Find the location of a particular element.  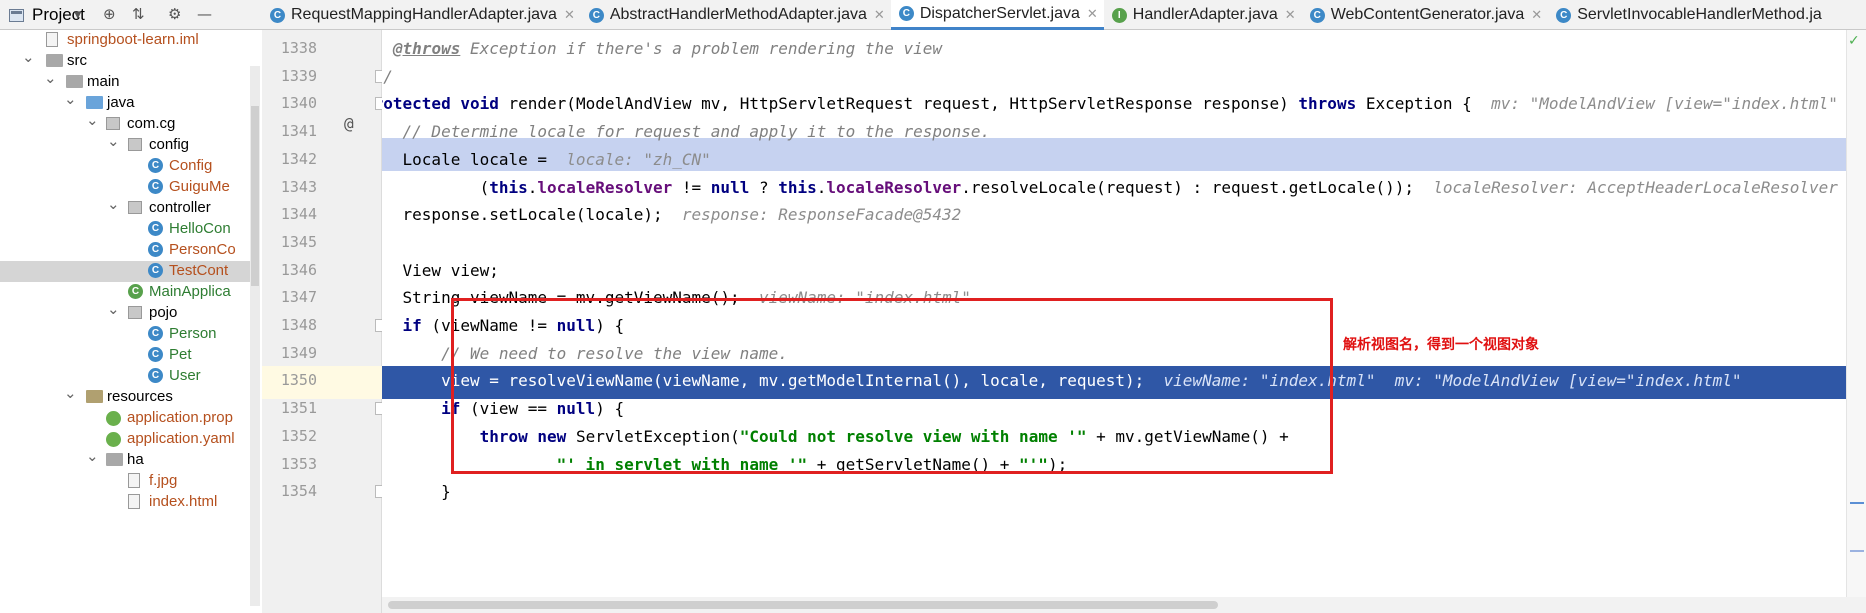

tree-item: ⌄ config is located at coordinates (130, 144).